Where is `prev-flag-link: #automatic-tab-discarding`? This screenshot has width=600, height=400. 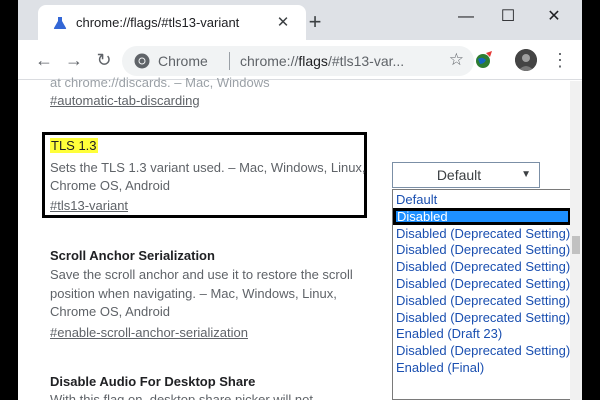 prev-flag-link: #automatic-tab-discarding is located at coordinates (125, 100).